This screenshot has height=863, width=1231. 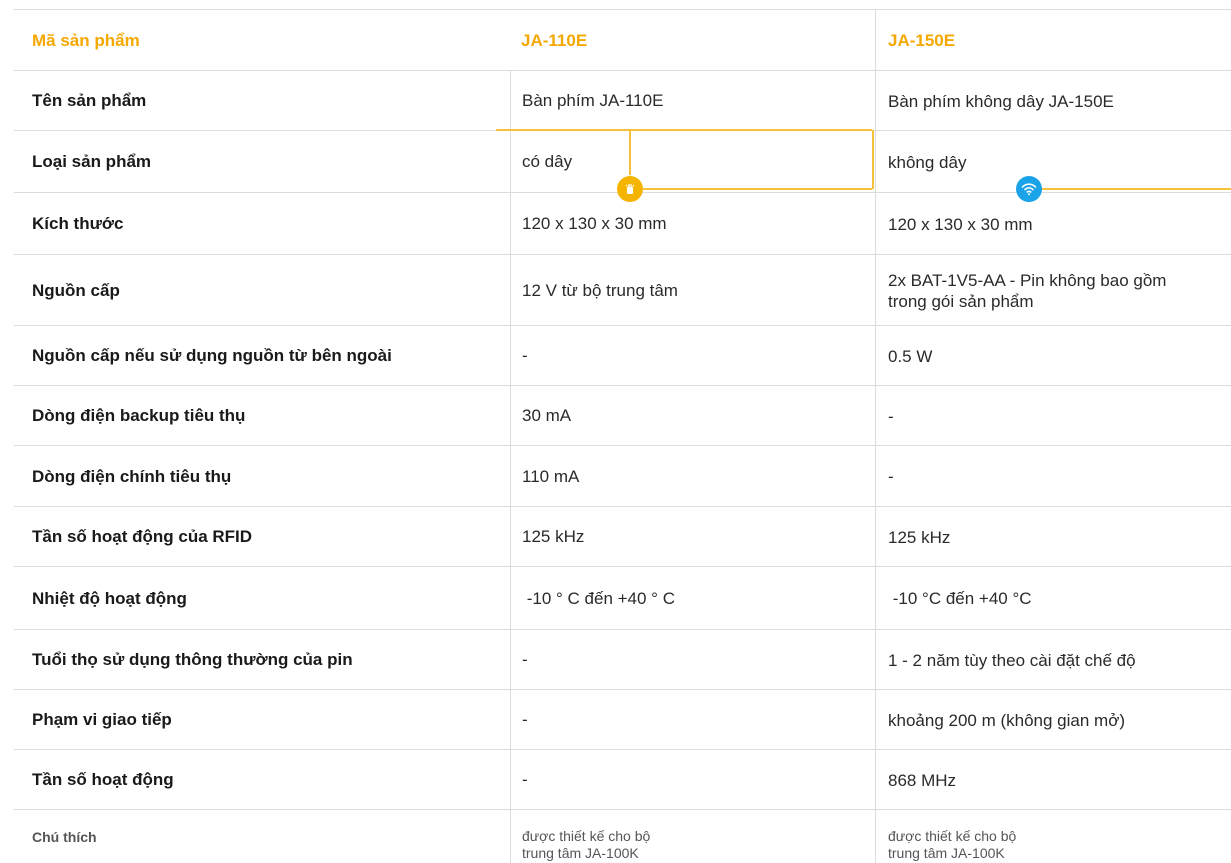 What do you see at coordinates (692, 162) in the screenshot?
I see `row-value-ja110e: có dây` at bounding box center [692, 162].